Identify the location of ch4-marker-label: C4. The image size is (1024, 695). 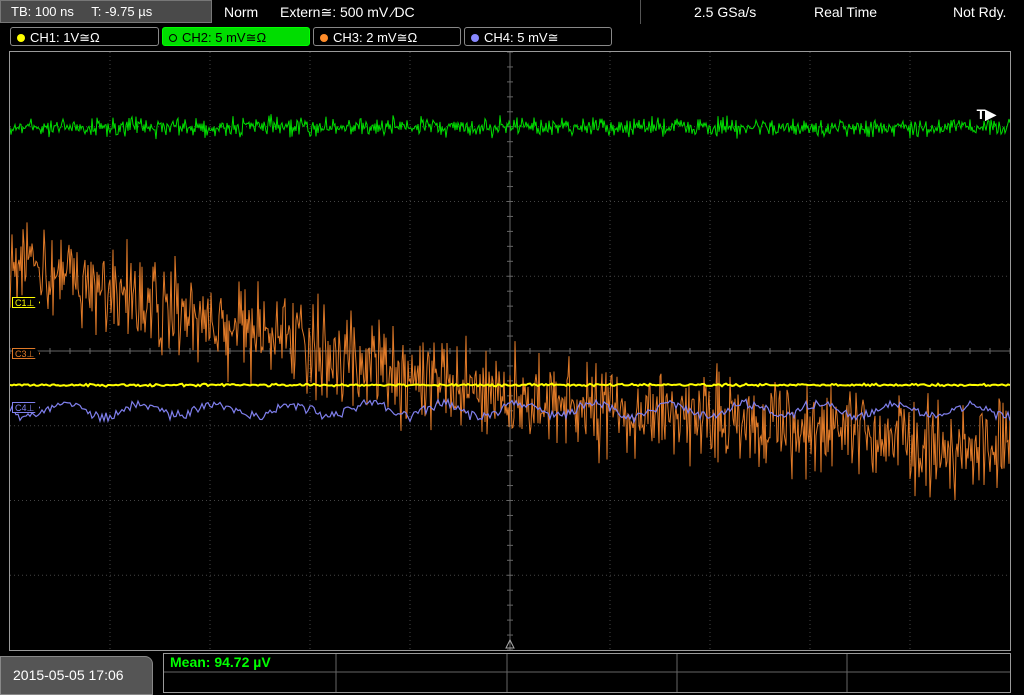
(21, 408).